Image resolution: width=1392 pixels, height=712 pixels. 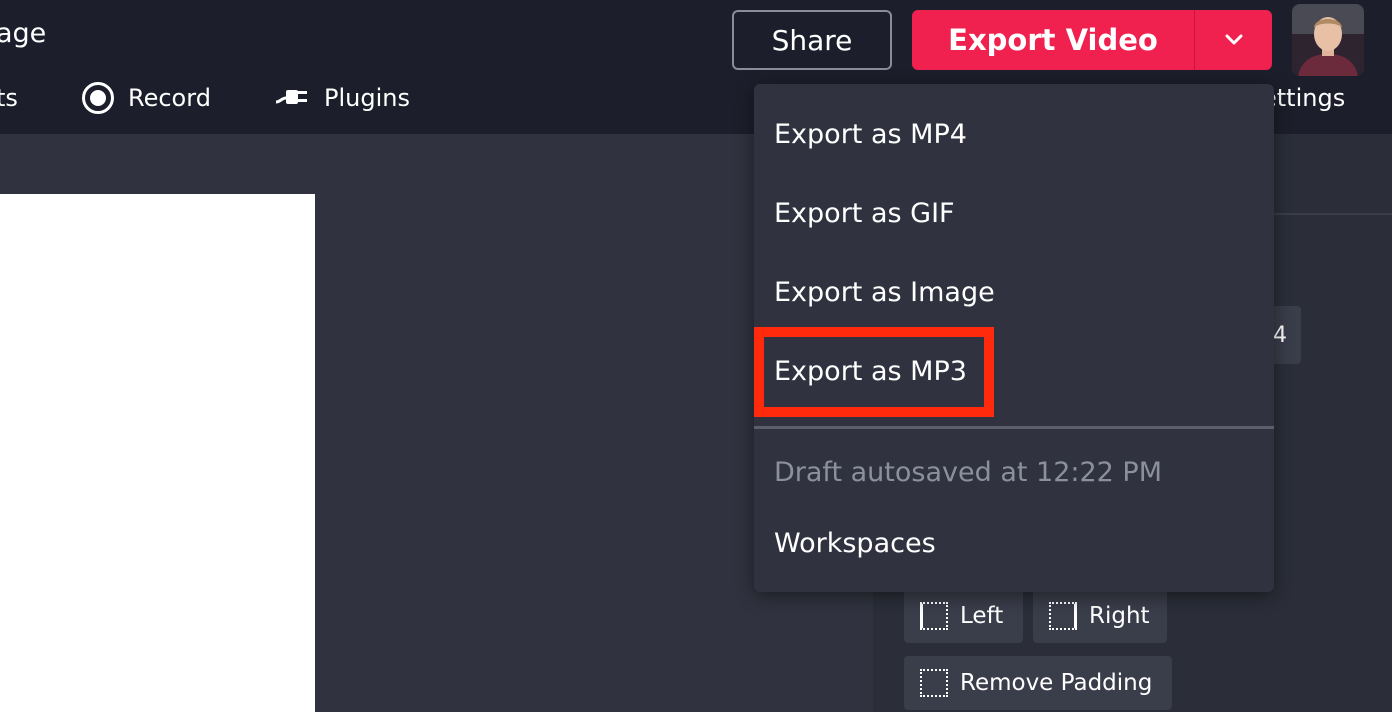 I want to click on toolbar-item-plugins: Plugins, so click(x=342, y=98).